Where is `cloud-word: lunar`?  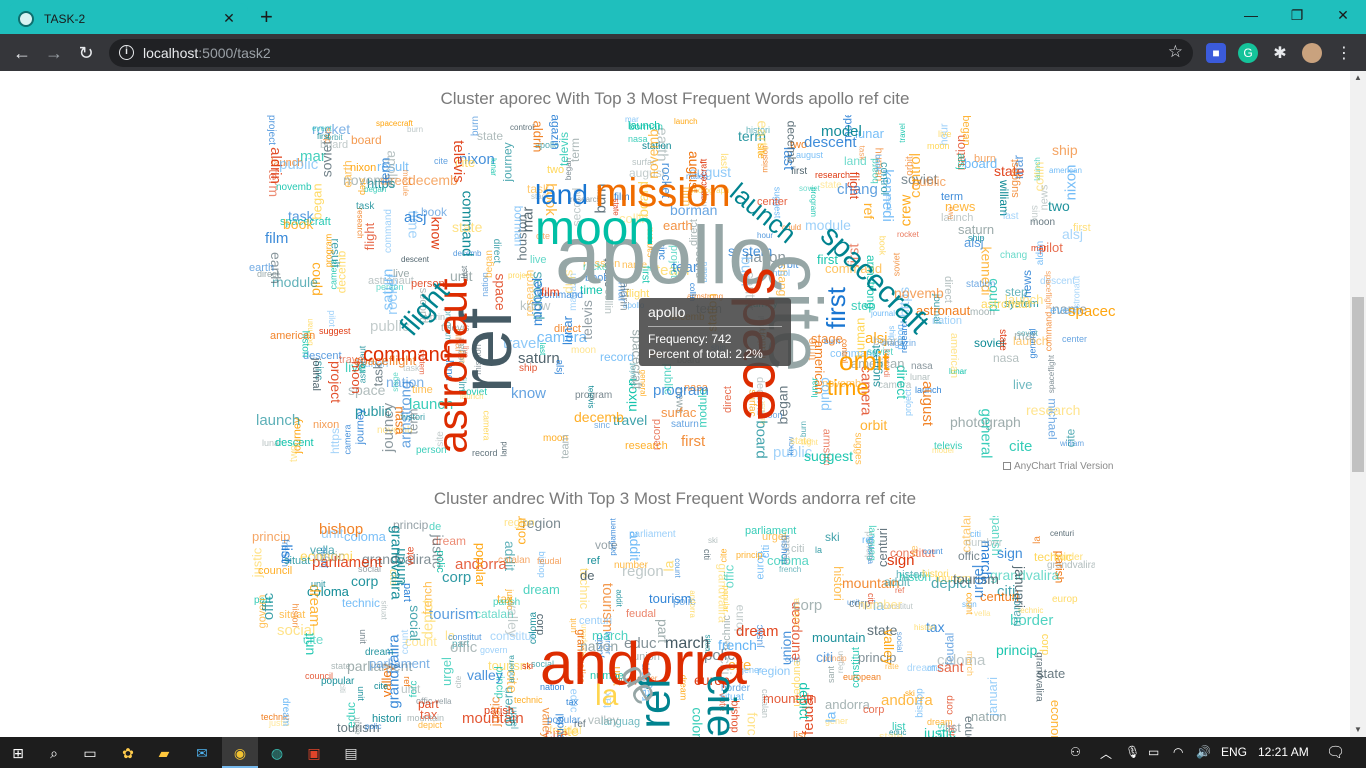 cloud-word: lunar is located at coordinates (493, 167).